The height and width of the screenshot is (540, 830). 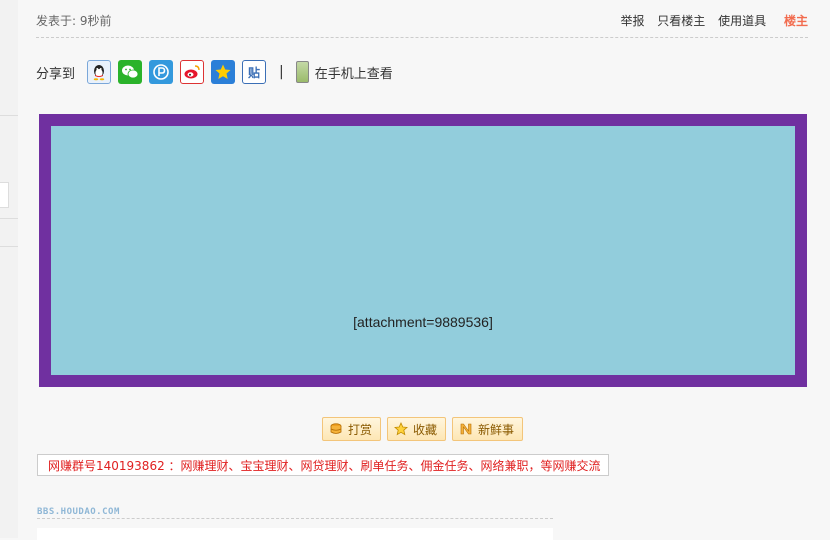 I want to click on view-on-mobile-link: 在手机上查看, so click(x=354, y=72).